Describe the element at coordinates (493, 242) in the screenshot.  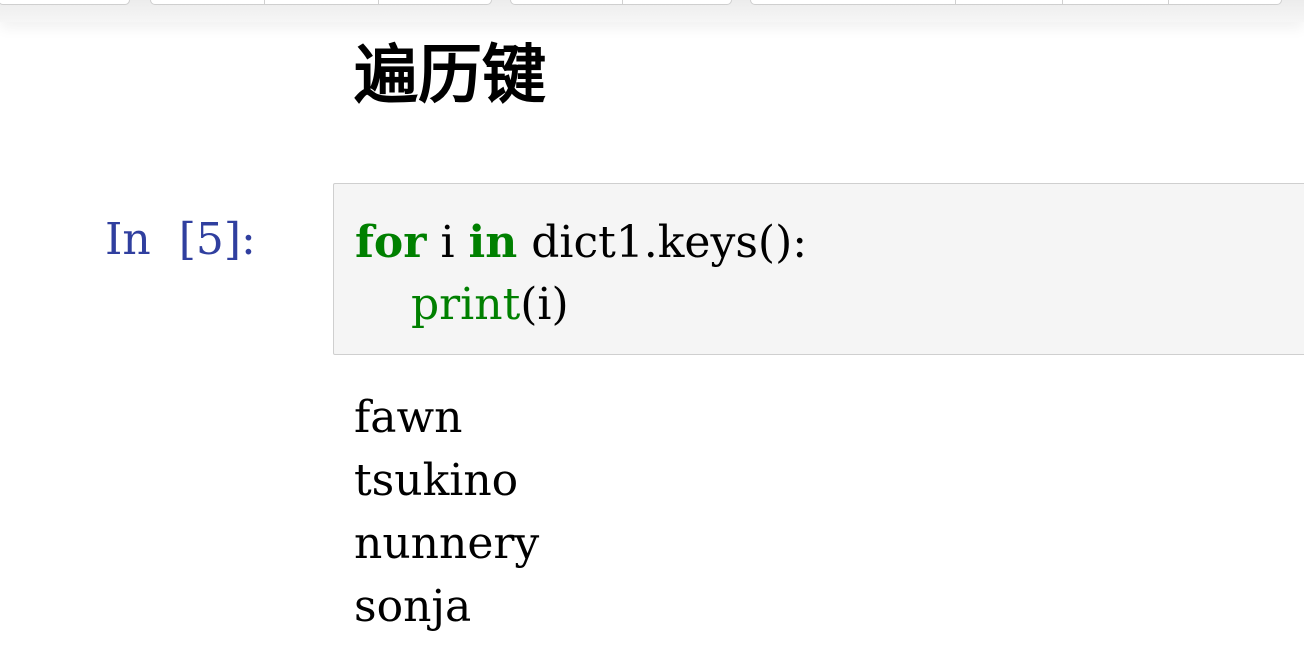
I see `keyword-in: in` at that location.